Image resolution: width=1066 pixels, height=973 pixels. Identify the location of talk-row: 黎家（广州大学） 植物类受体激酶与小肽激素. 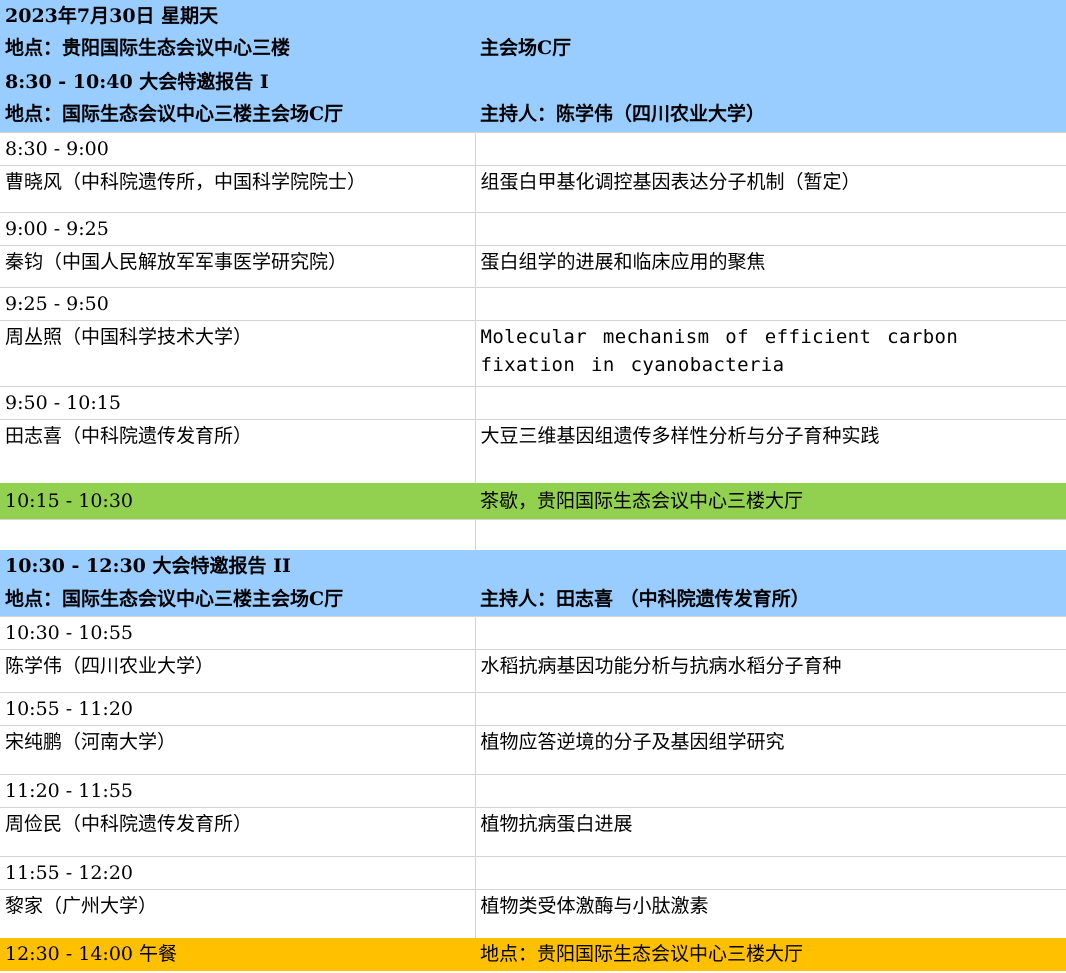
(533, 913).